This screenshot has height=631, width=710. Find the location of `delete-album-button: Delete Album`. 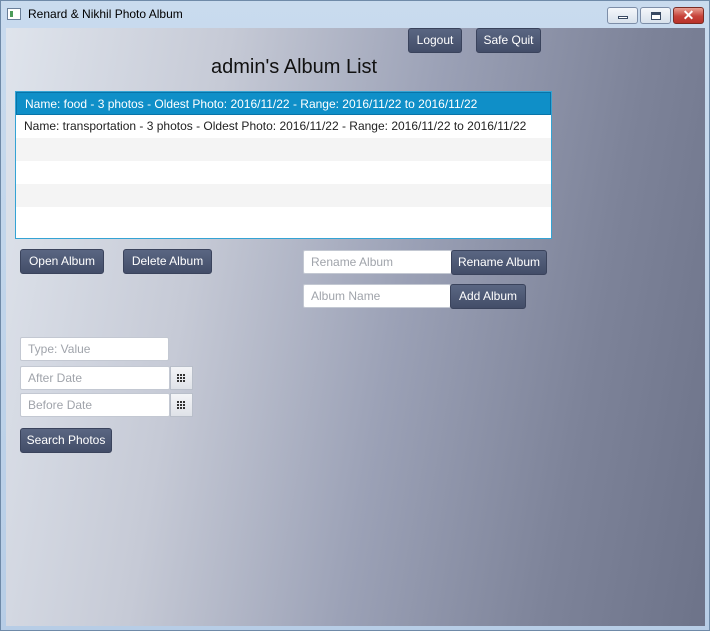

delete-album-button: Delete Album is located at coordinates (167, 261).